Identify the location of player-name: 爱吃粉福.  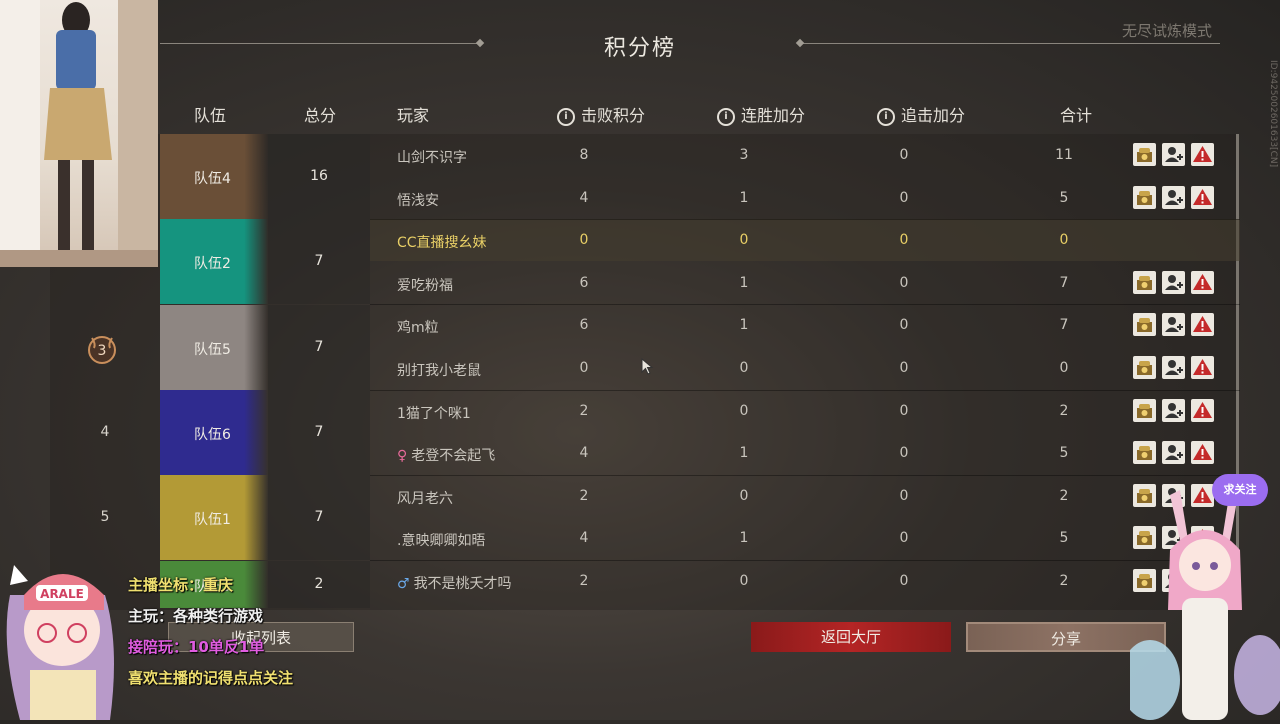
(425, 286).